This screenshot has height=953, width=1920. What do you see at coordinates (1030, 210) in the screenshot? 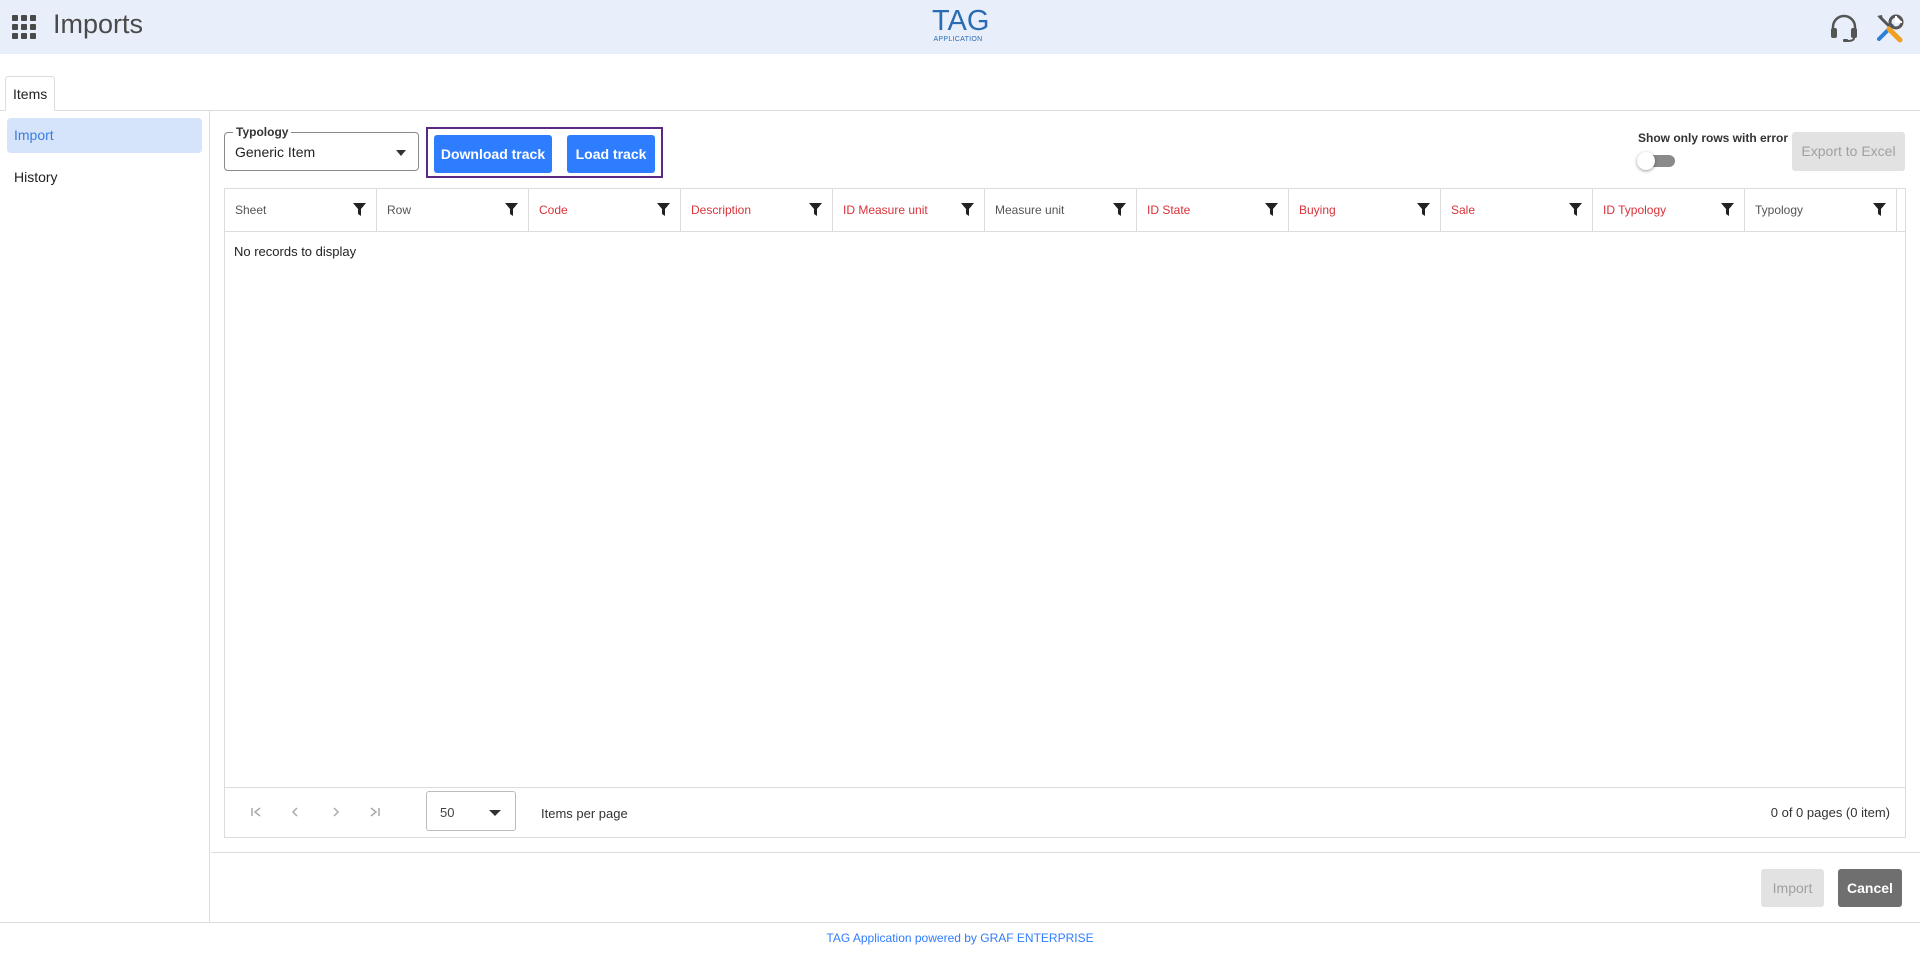
I see `column-title: Measure unit` at bounding box center [1030, 210].